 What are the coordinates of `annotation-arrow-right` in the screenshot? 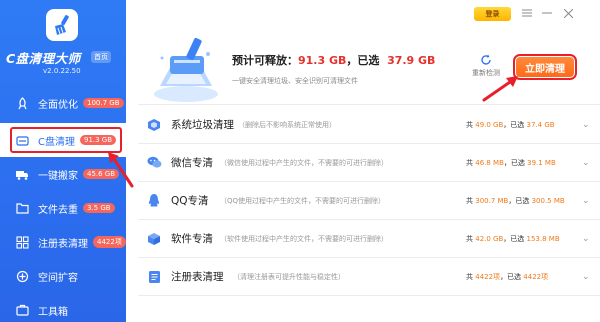 It's located at (500, 89).